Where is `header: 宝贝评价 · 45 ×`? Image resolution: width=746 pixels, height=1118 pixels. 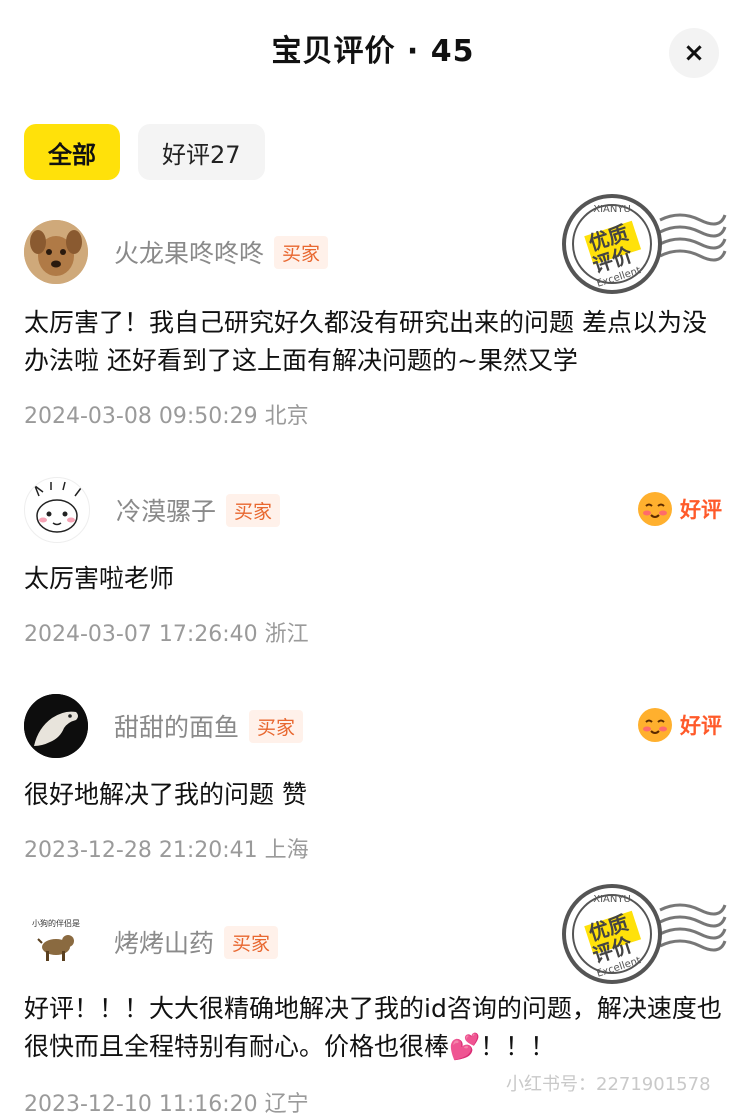
header: 宝贝评价 · 45 × is located at coordinates (373, 50).